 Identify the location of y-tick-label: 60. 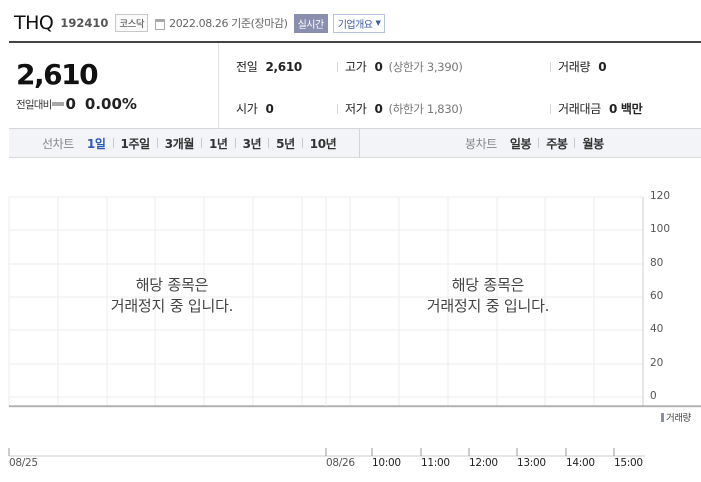
(657, 296).